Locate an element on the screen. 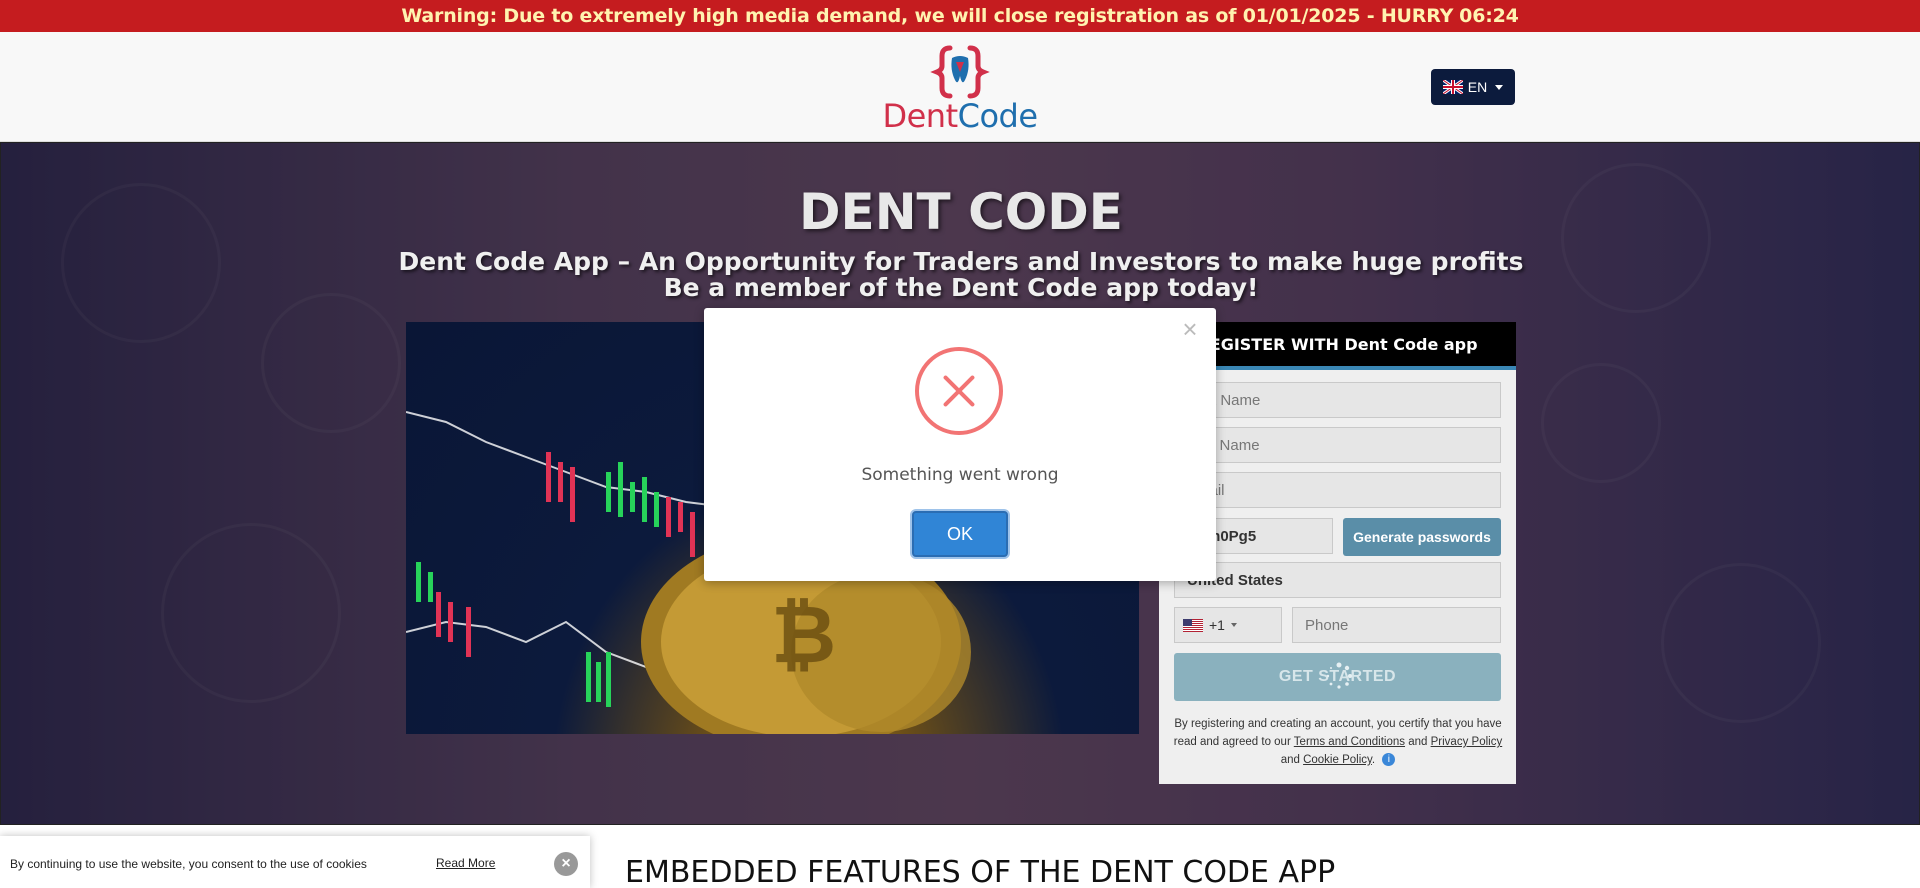  error-dialog: × Something went wrong OK is located at coordinates (960, 444).